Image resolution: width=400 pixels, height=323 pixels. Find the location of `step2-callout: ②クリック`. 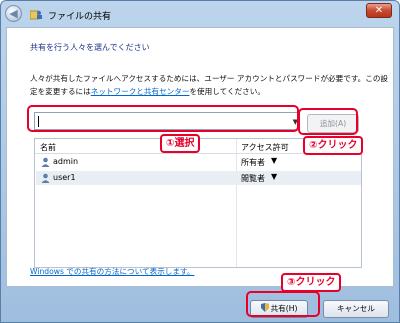

step2-callout: ②クリック is located at coordinates (333, 145).